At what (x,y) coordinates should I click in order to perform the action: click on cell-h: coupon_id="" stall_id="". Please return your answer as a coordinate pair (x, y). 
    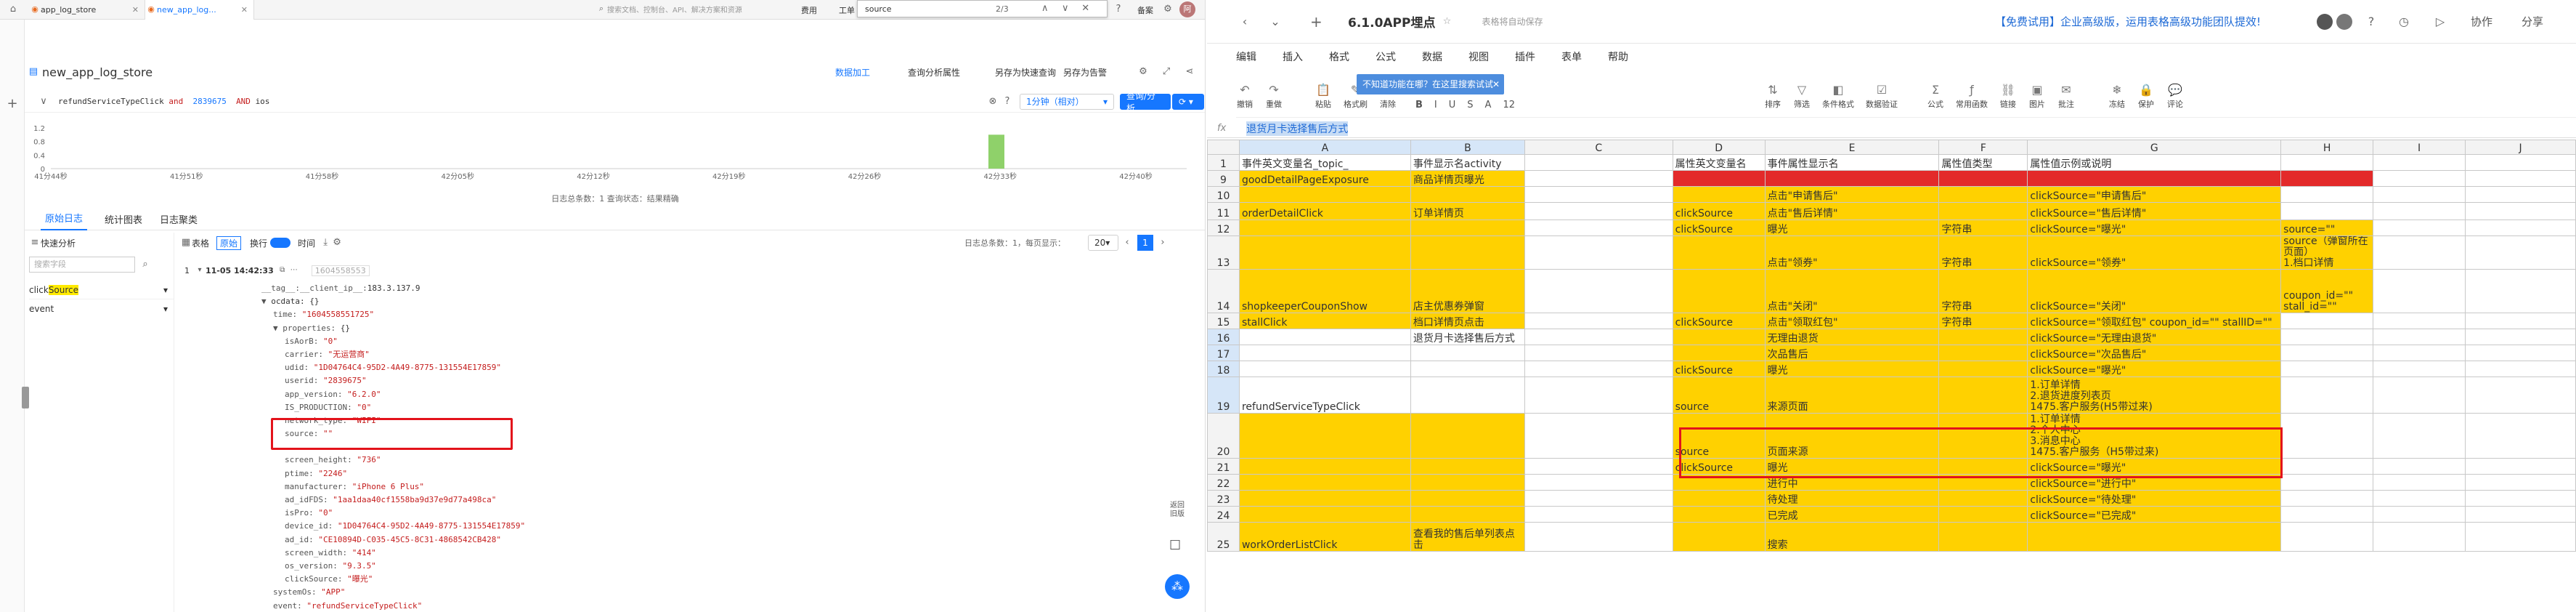
    Looking at the image, I should click on (2327, 291).